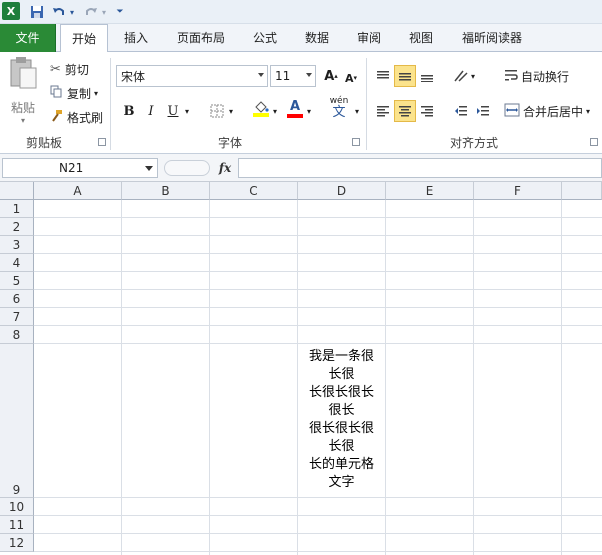 Image resolution: width=602 pixels, height=555 pixels. I want to click on increase-font-size-icon: A ▴, so click(331, 76).